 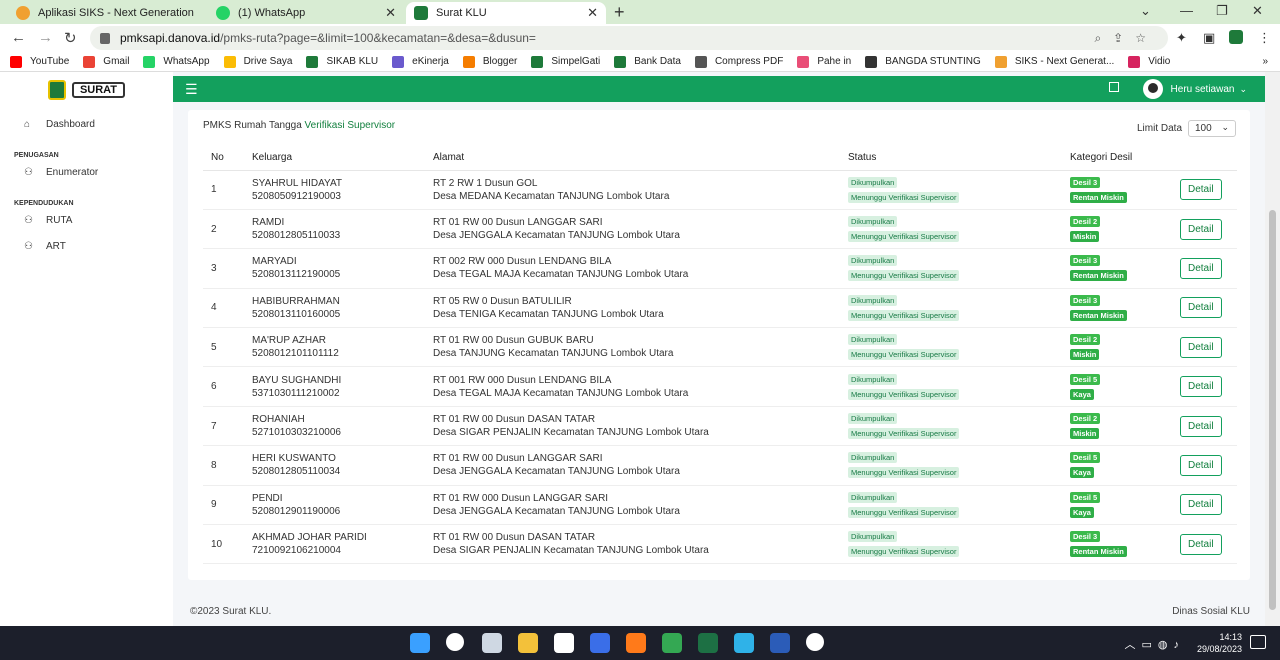 I want to click on chrome-icon, so click(x=672, y=643).